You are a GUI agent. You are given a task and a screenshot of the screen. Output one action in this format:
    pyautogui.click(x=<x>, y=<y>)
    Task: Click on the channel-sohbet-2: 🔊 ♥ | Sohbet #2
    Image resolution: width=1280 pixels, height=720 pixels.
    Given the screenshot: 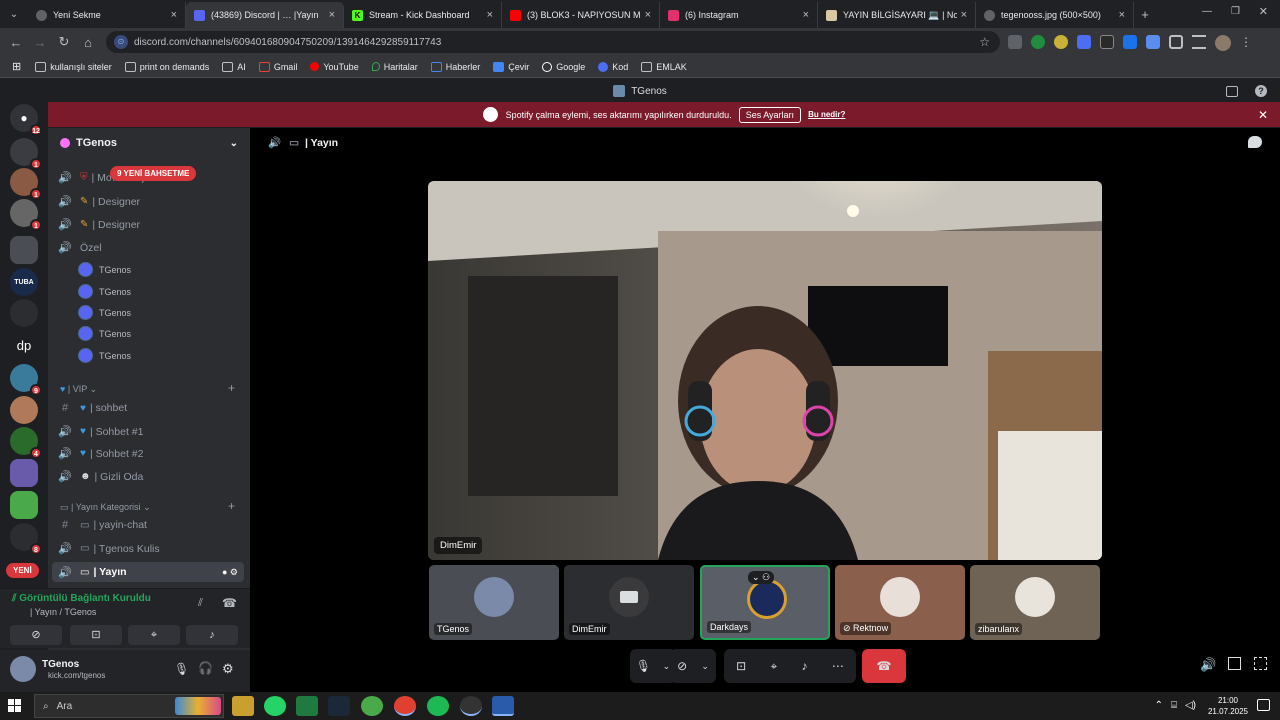 What is the action you would take?
    pyautogui.click(x=100, y=454)
    